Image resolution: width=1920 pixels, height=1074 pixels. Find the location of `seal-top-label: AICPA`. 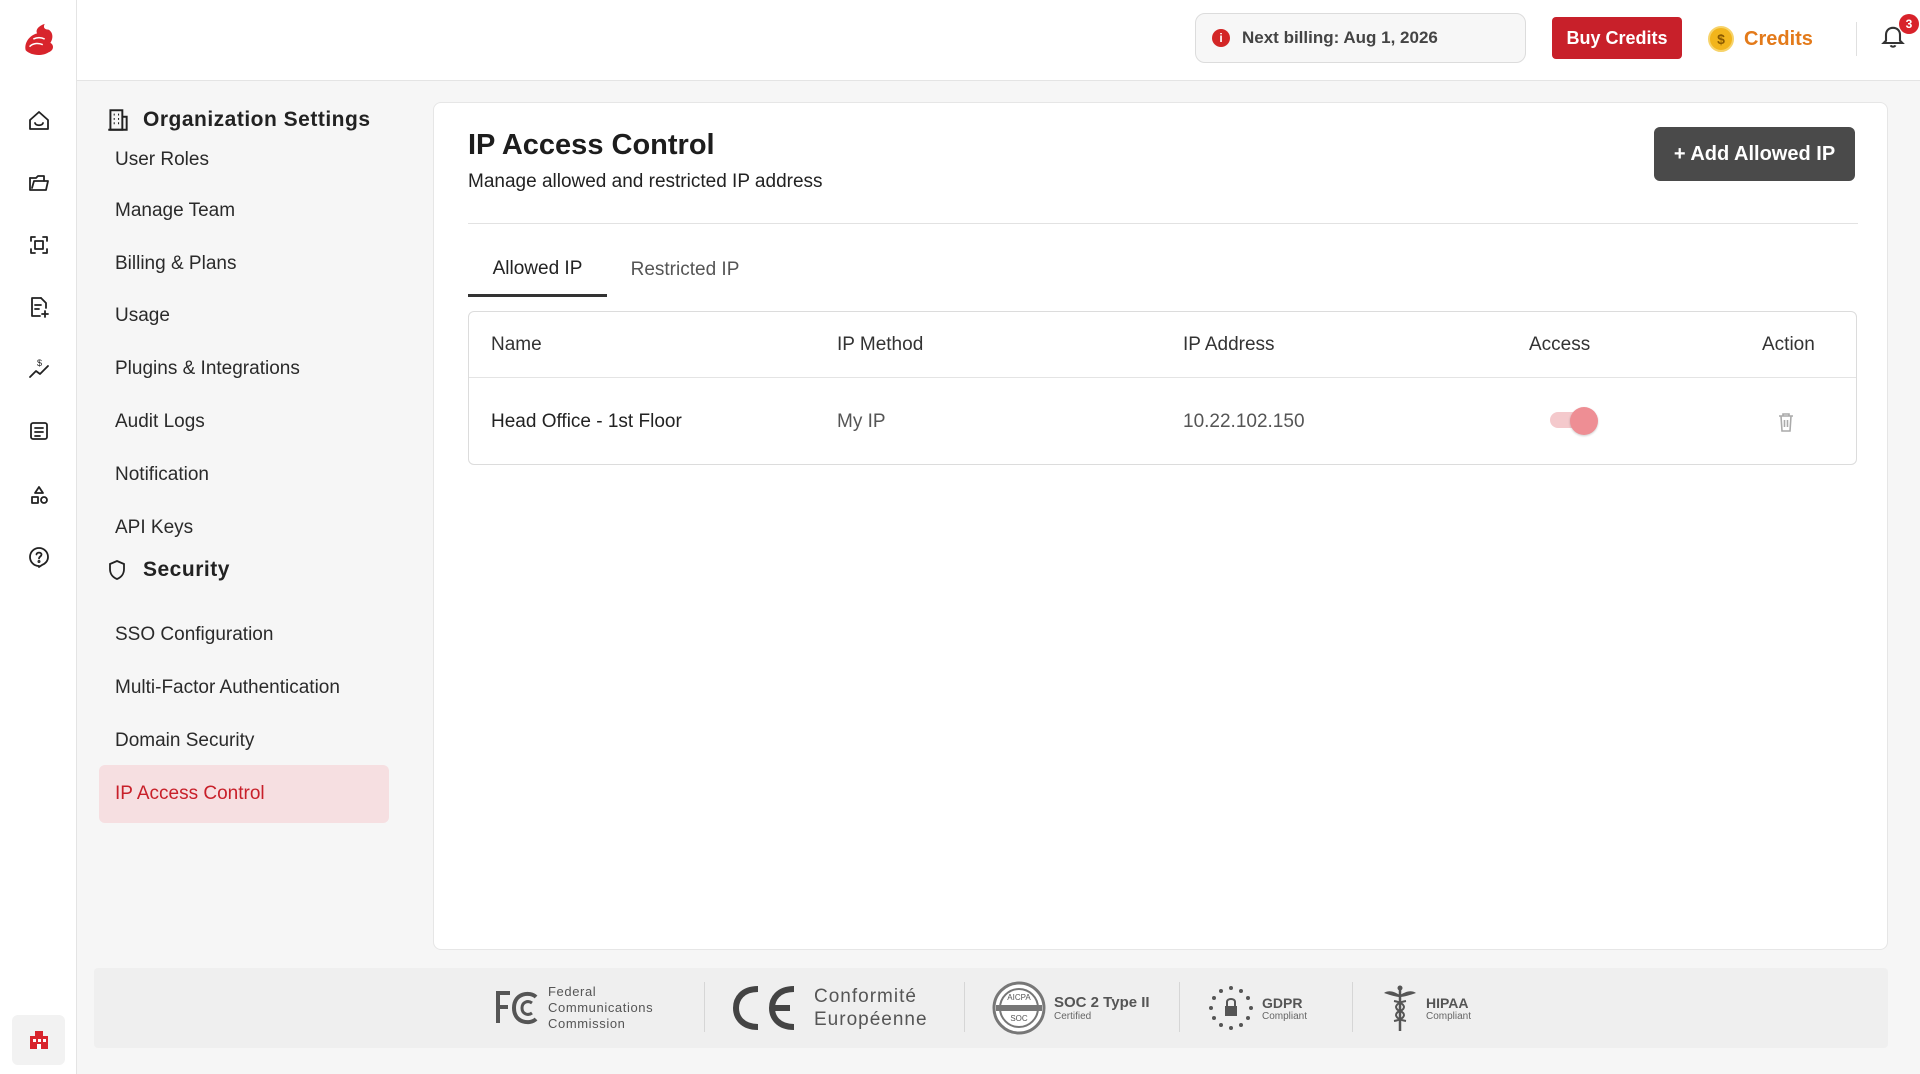

seal-top-label: AICPA is located at coordinates (1019, 997).